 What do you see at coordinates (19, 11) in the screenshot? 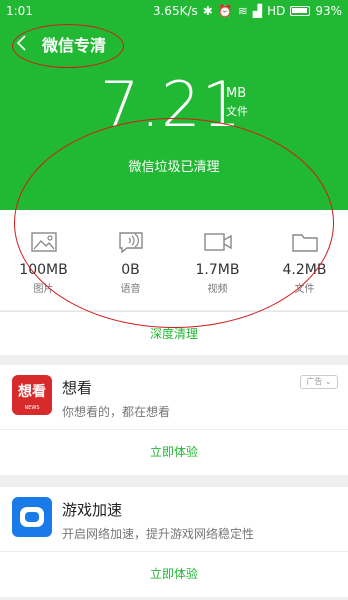
I see `status-time: 1:01` at bounding box center [19, 11].